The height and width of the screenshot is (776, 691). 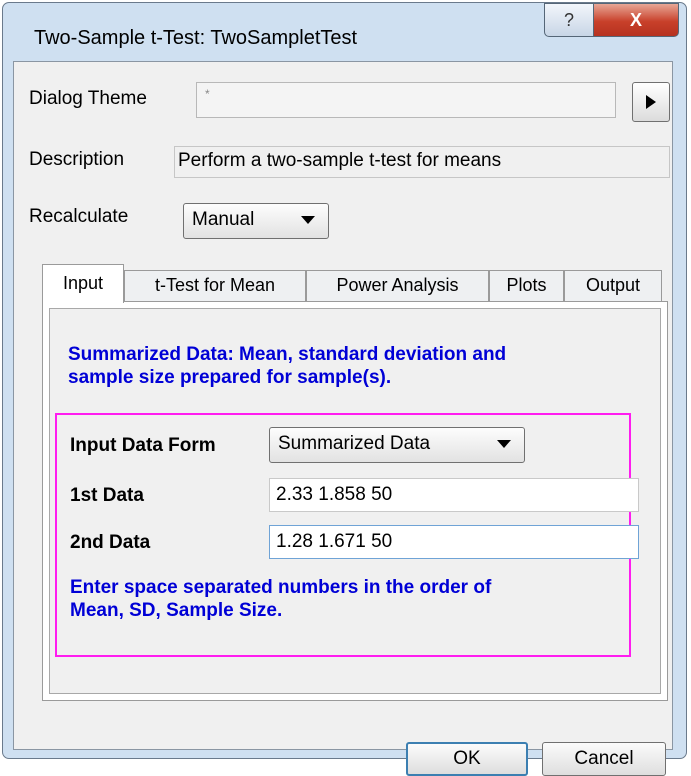 I want to click on play-triangle-icon, so click(x=651, y=102).